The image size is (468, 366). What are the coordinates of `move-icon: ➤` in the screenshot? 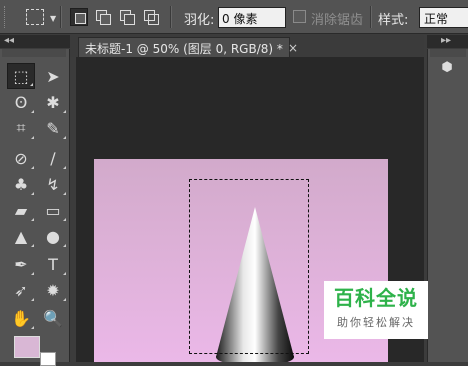 It's located at (53, 76).